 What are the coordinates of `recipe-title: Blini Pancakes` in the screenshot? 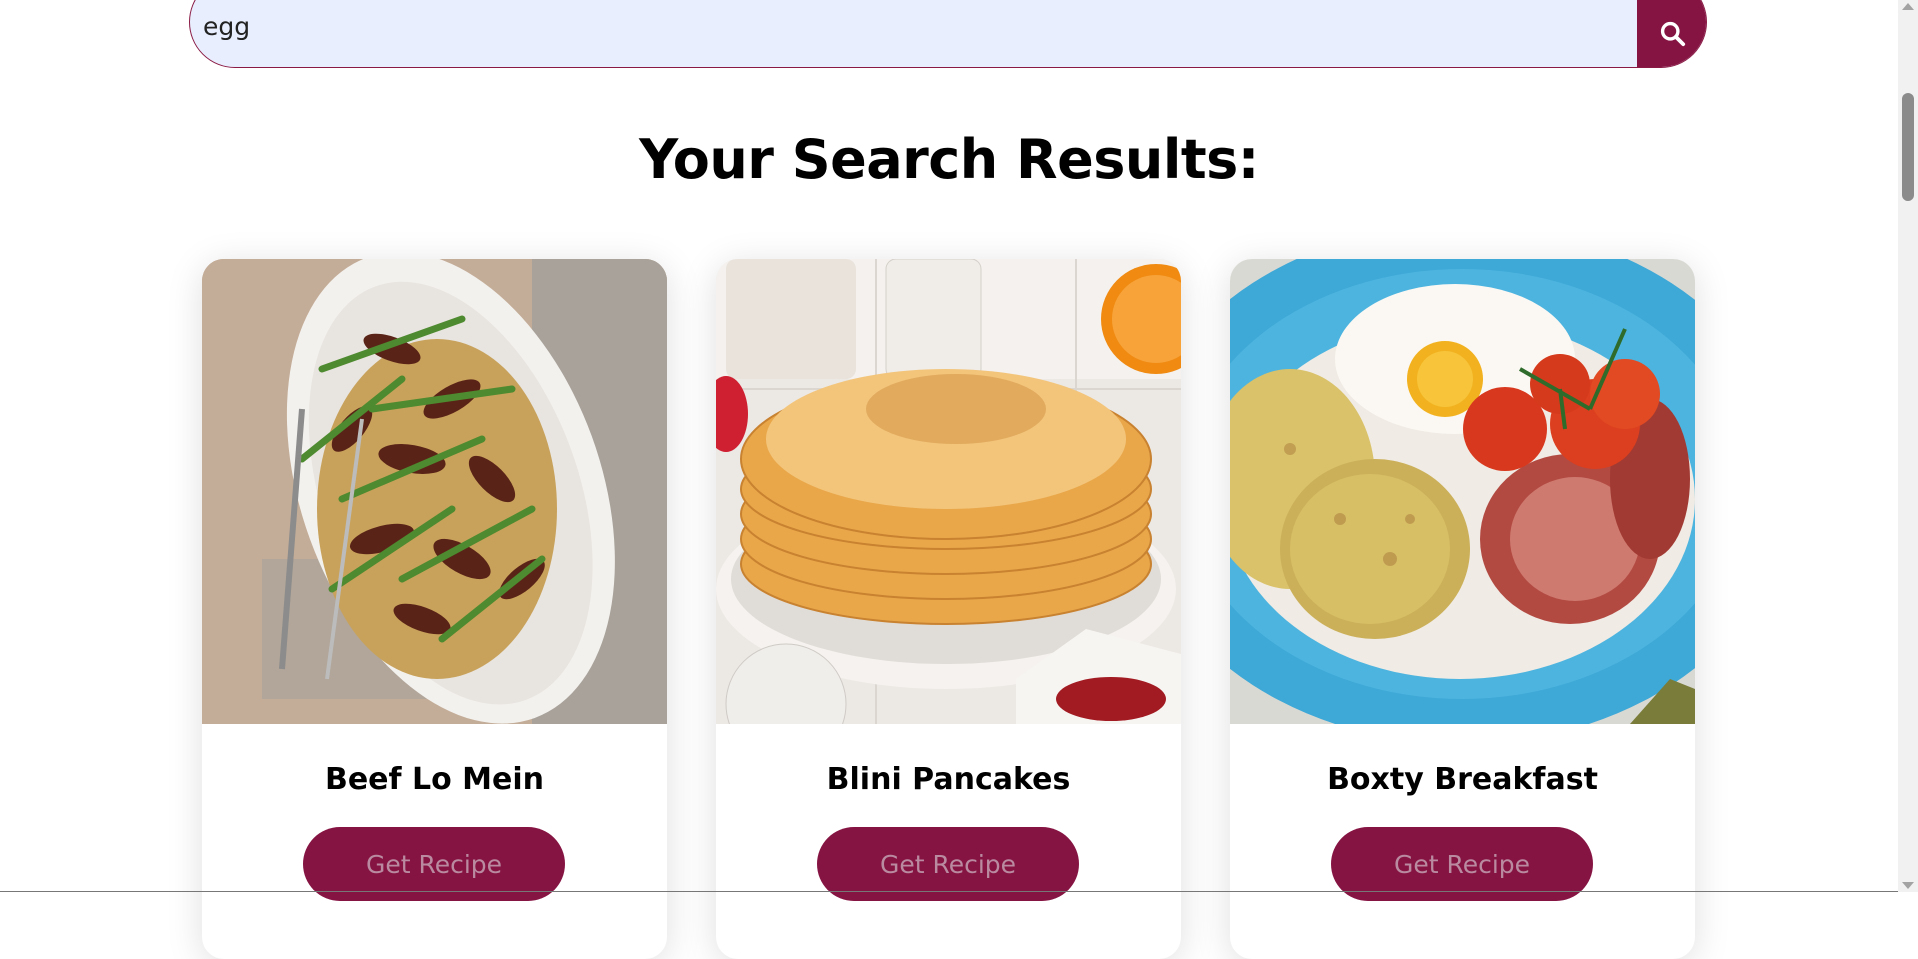 It's located at (948, 779).